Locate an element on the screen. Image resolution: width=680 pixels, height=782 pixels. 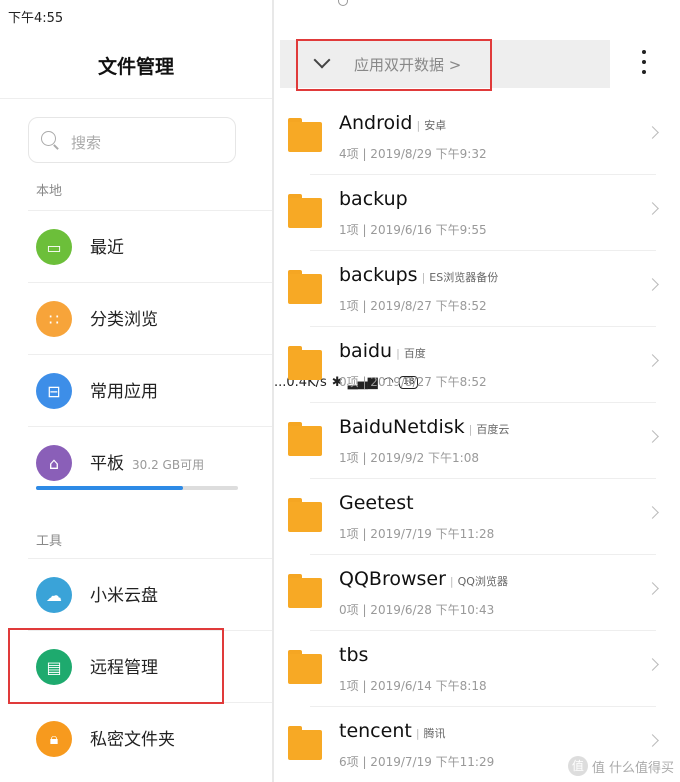
watermark-text: 值 什么值得买 is located at coordinates (632, 768).